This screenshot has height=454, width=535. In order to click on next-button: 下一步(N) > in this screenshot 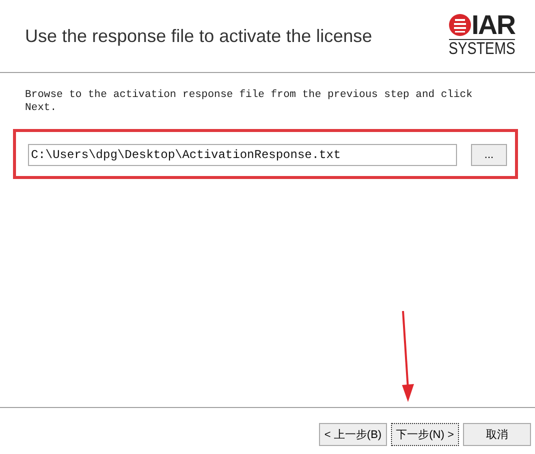, I will do `click(425, 434)`.